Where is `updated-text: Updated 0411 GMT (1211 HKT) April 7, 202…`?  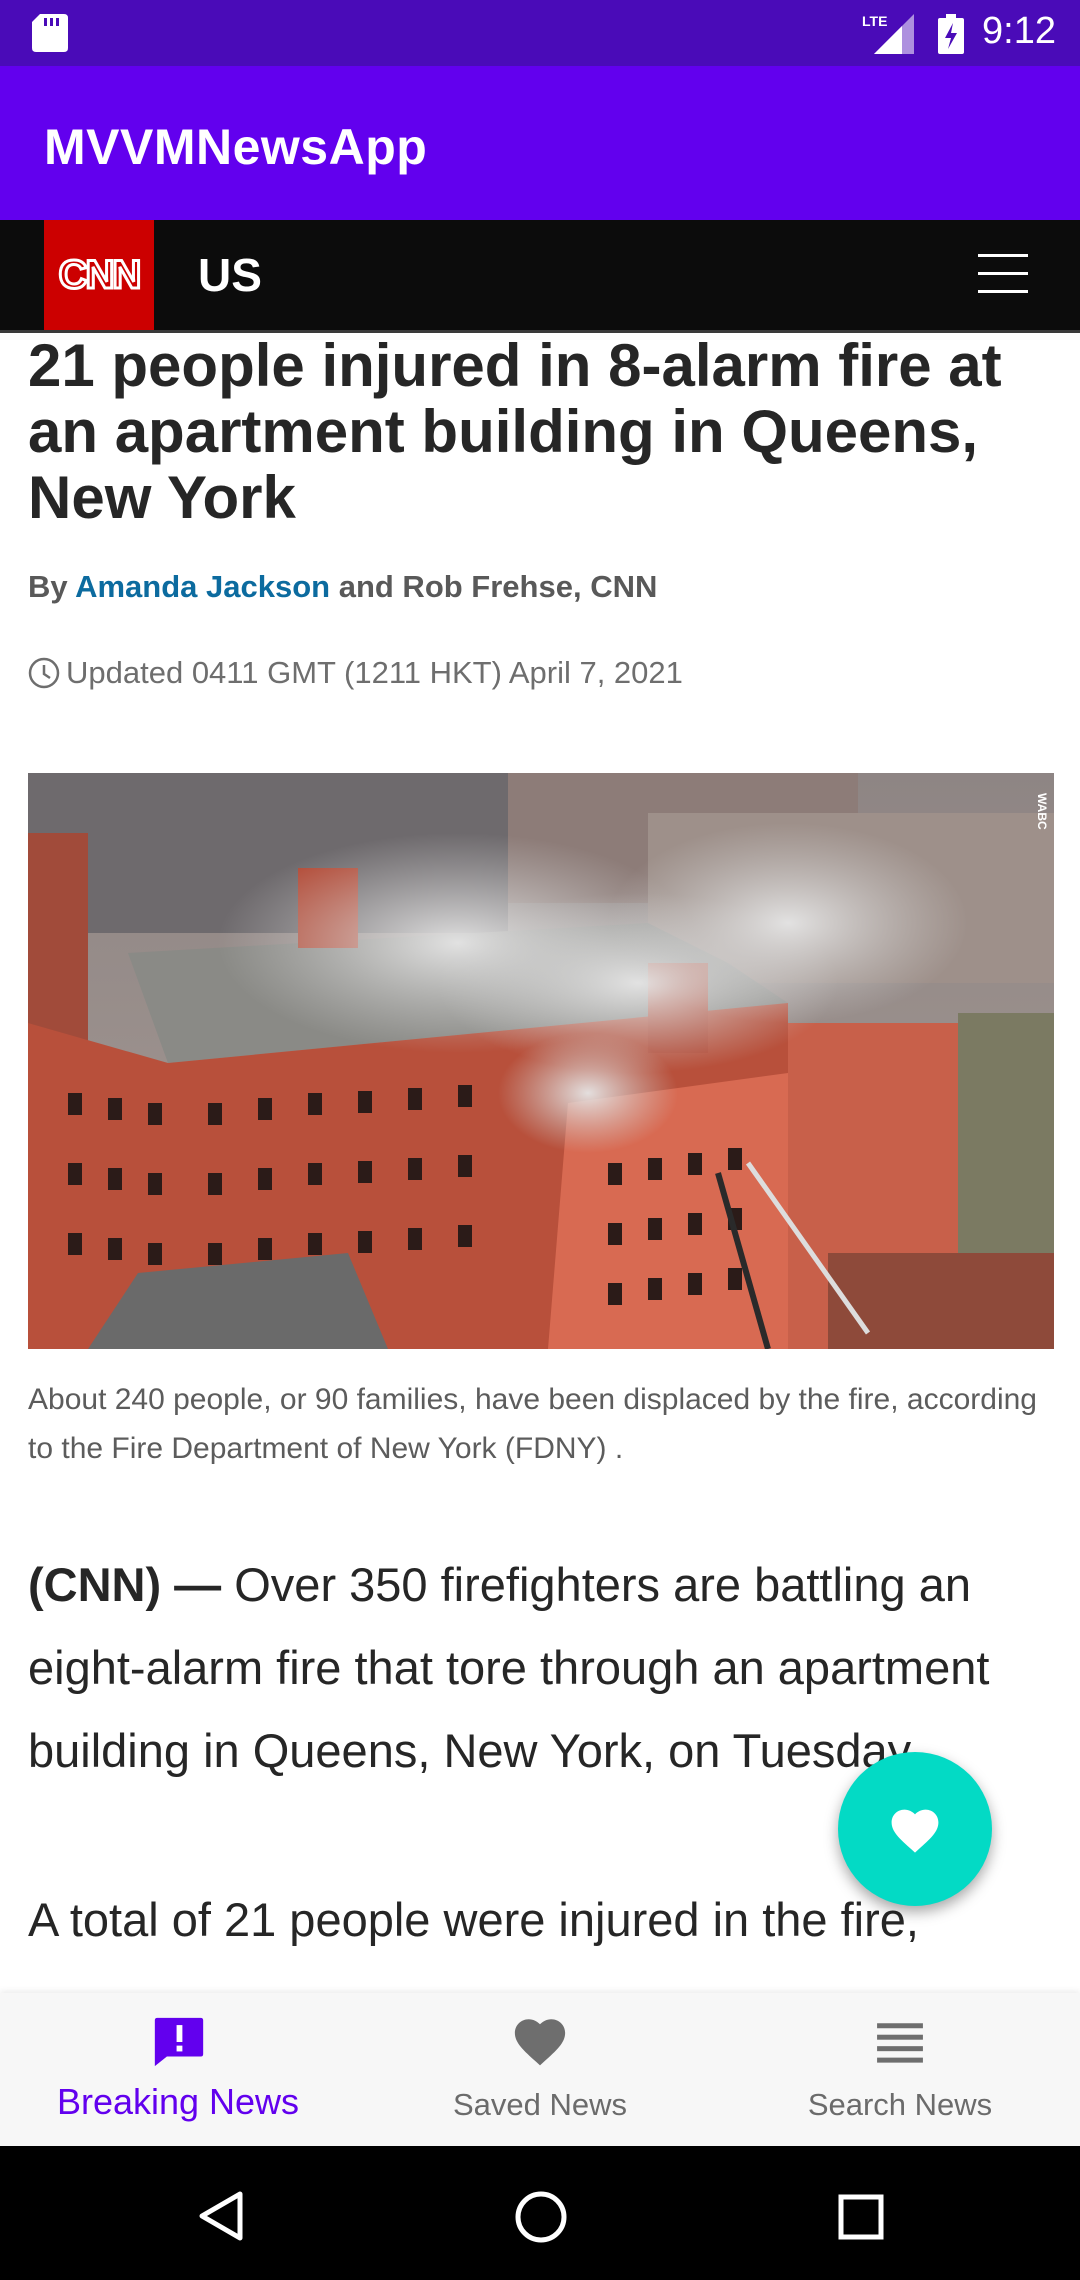 updated-text: Updated 0411 GMT (1211 HKT) April 7, 202… is located at coordinates (374, 672).